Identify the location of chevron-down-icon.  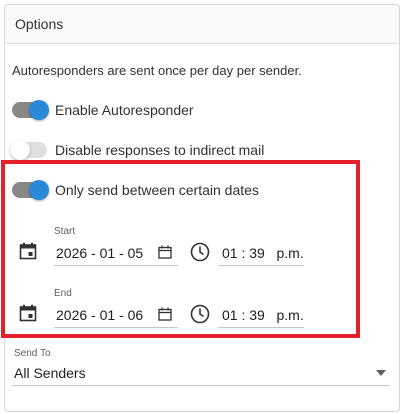
(381, 373).